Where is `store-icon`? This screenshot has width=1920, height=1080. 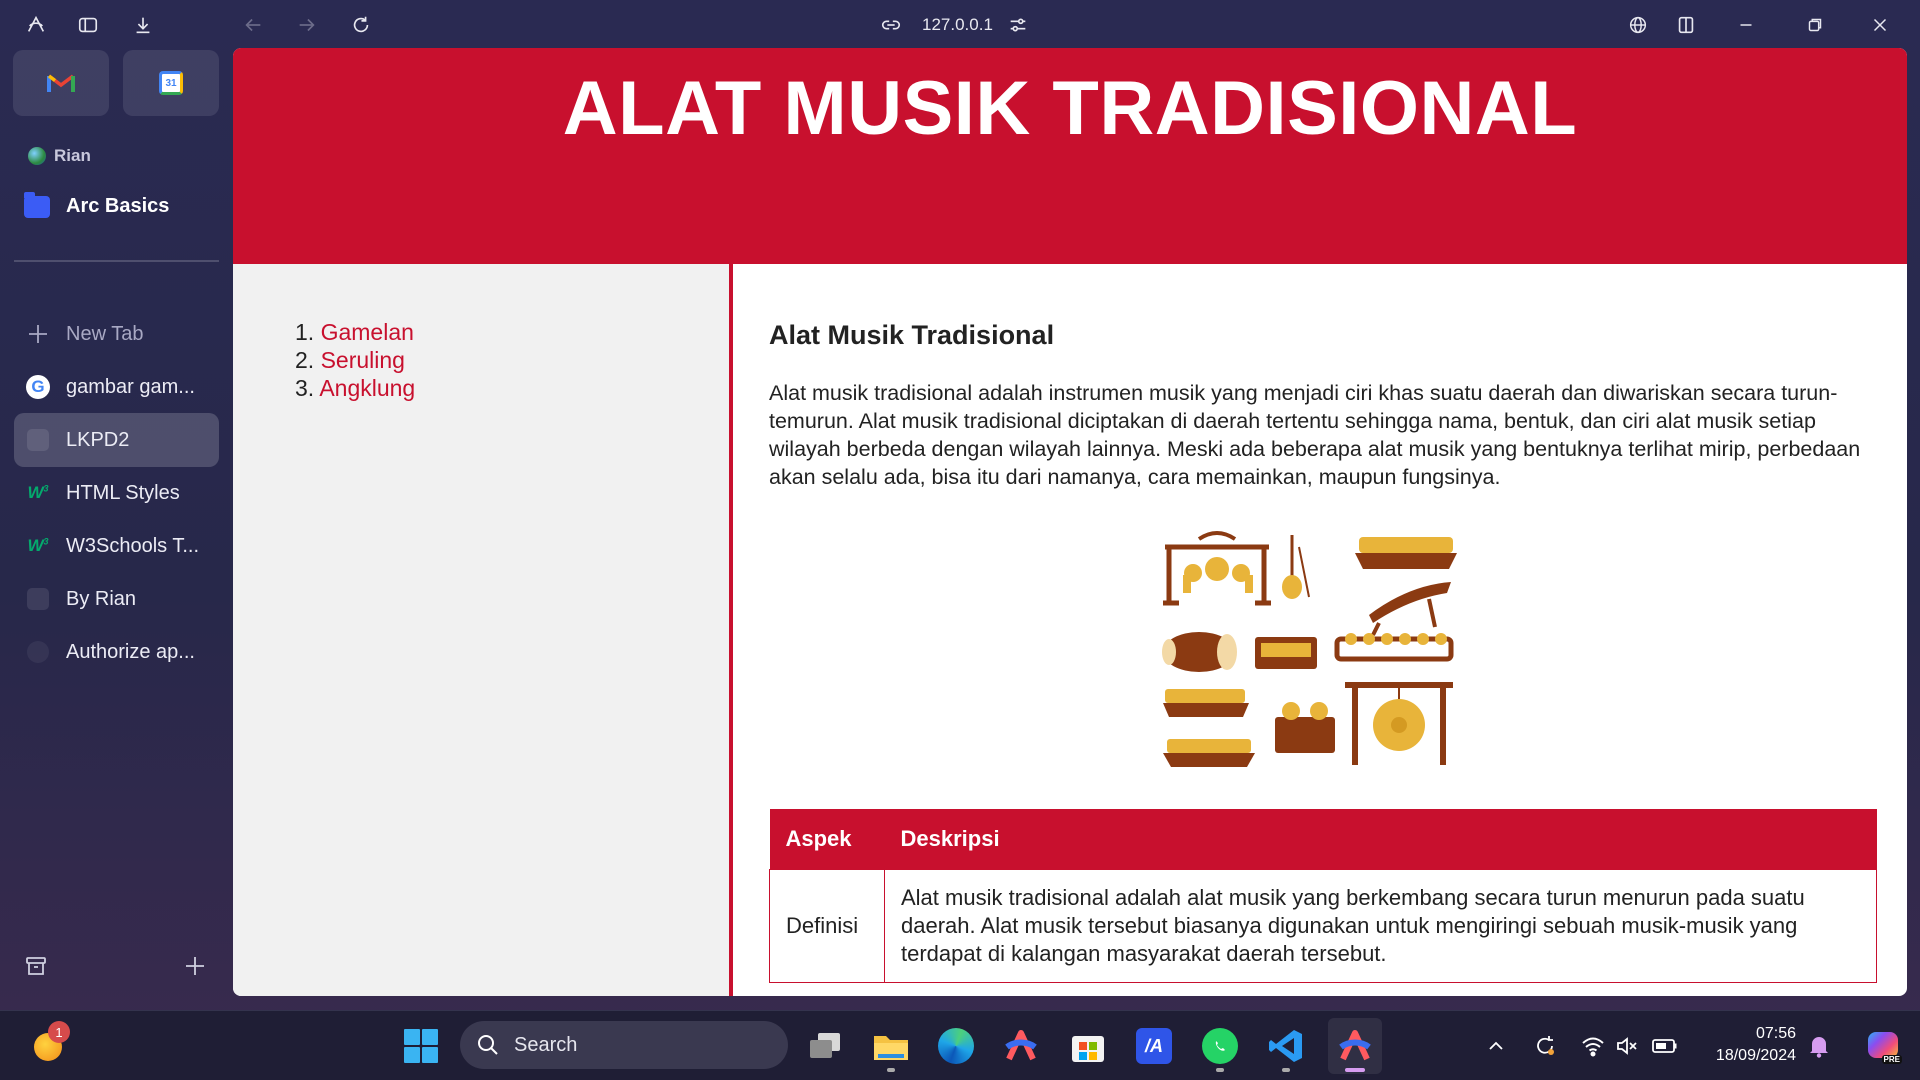
store-icon is located at coordinates (1088, 1049).